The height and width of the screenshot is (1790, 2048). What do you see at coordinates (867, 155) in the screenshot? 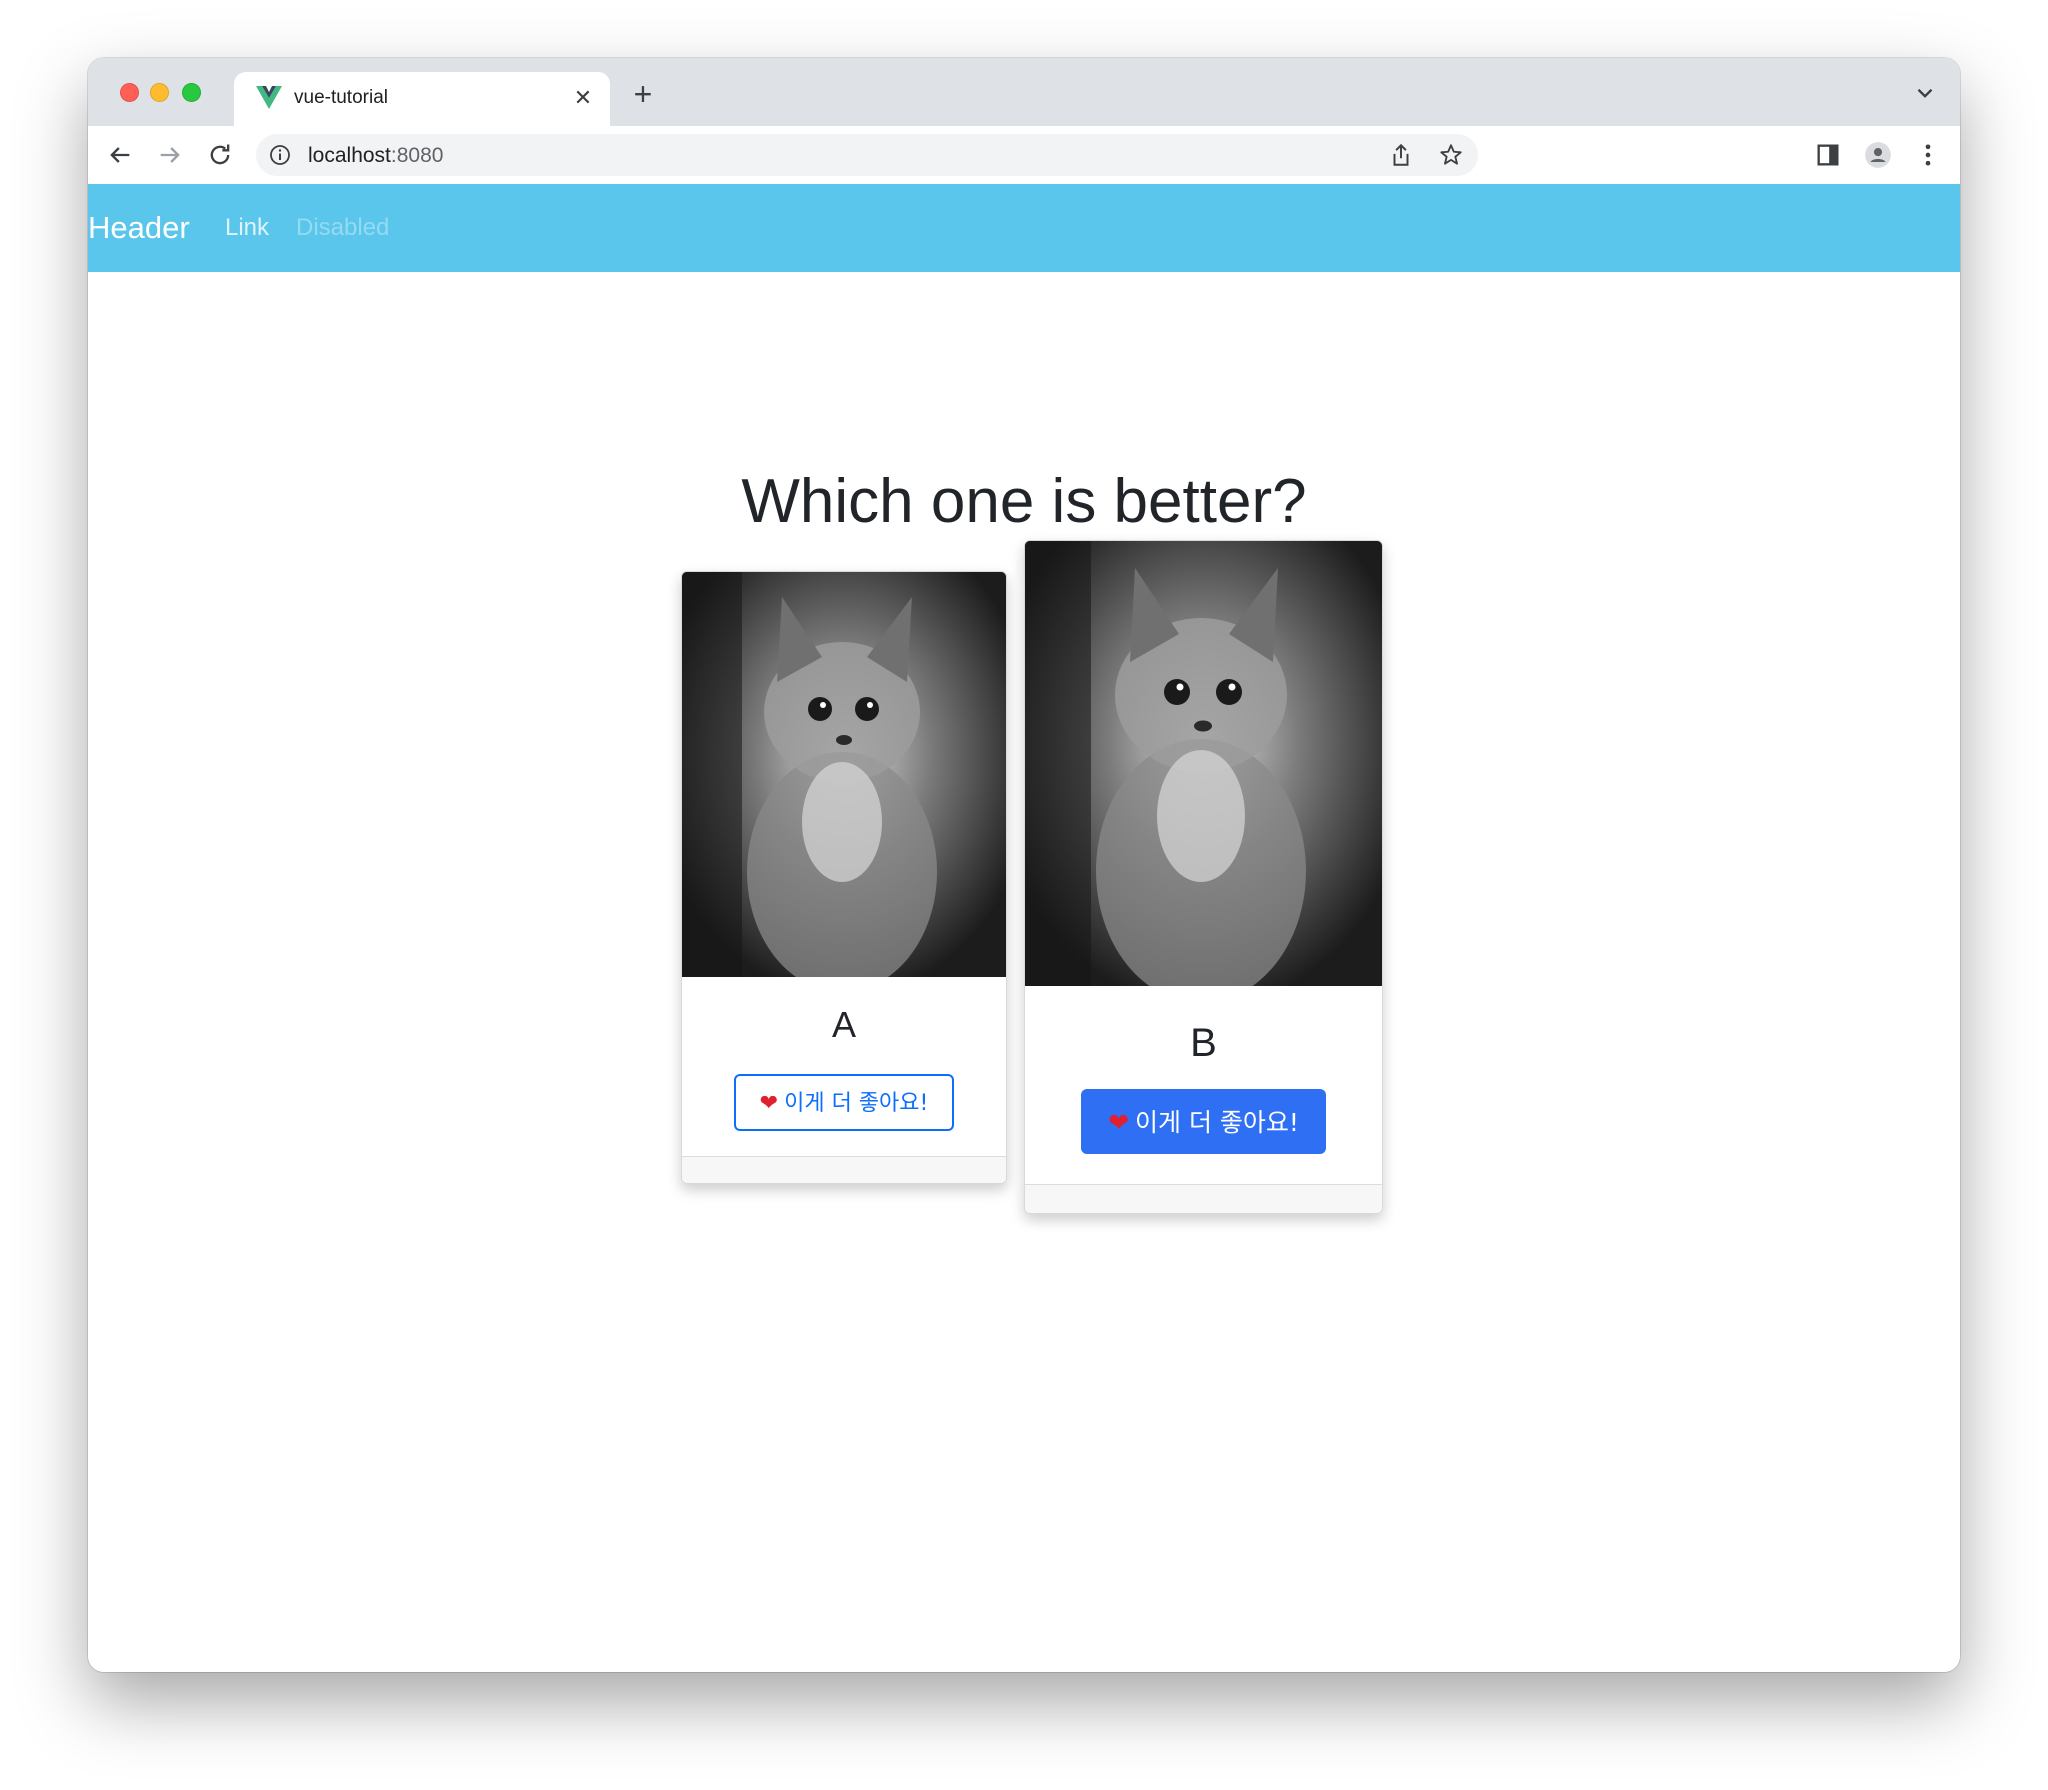
I see `address-bar: localhost:8080` at bounding box center [867, 155].